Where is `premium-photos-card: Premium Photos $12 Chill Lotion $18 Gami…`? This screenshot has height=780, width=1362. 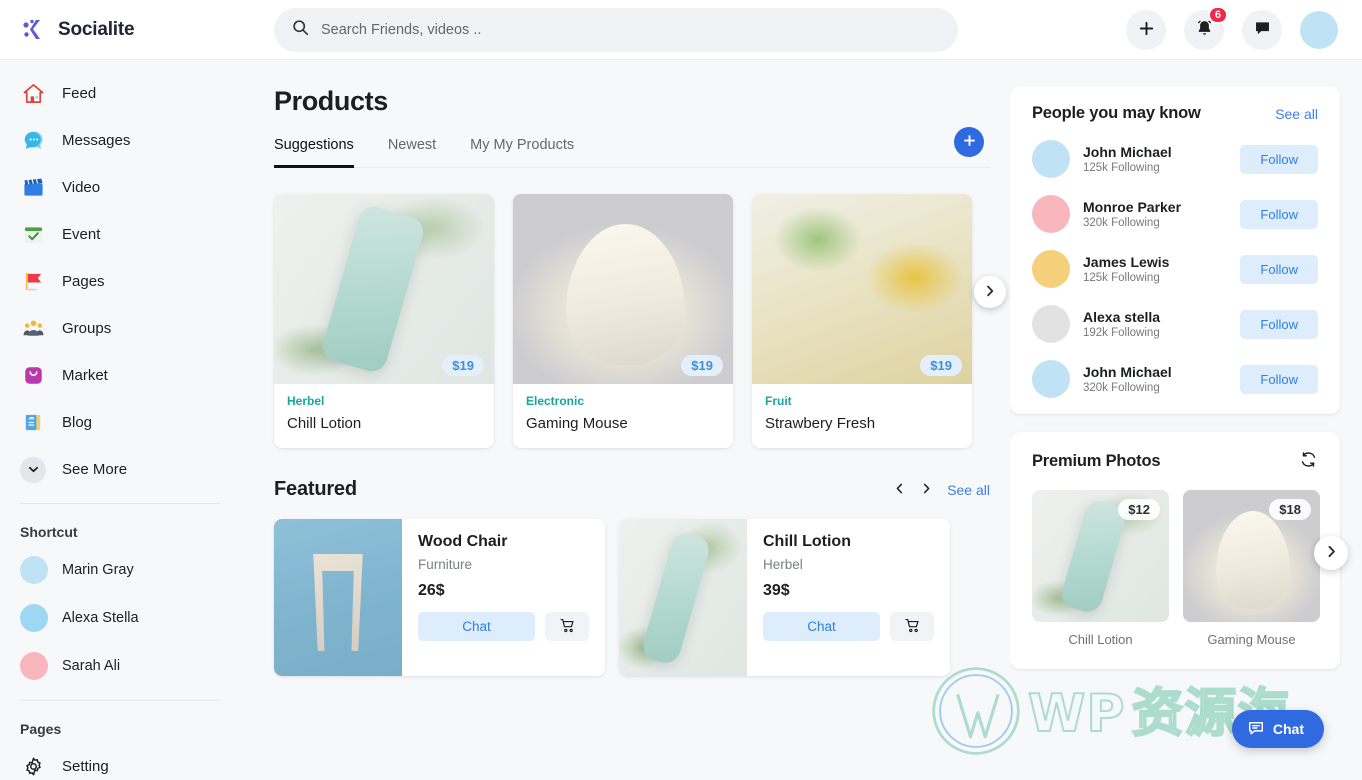 premium-photos-card: Premium Photos $12 Chill Lotion $18 Gami… is located at coordinates (1179, 550).